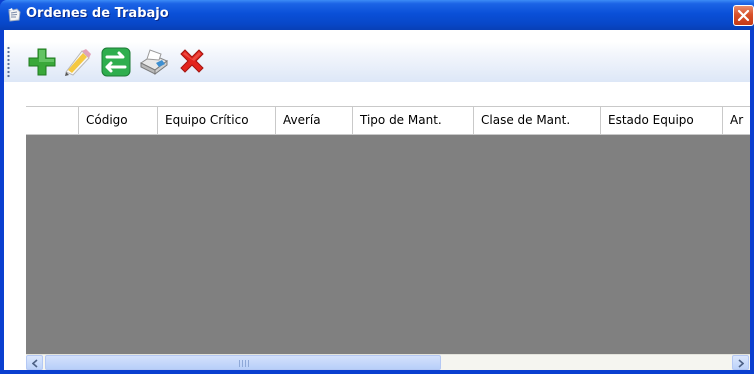 The width and height of the screenshot is (754, 374). What do you see at coordinates (736, 120) in the screenshot?
I see `column-header-area: Ar` at bounding box center [736, 120].